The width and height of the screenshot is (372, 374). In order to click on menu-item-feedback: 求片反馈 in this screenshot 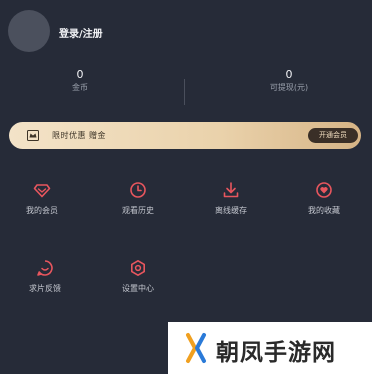, I will do `click(45, 276)`.